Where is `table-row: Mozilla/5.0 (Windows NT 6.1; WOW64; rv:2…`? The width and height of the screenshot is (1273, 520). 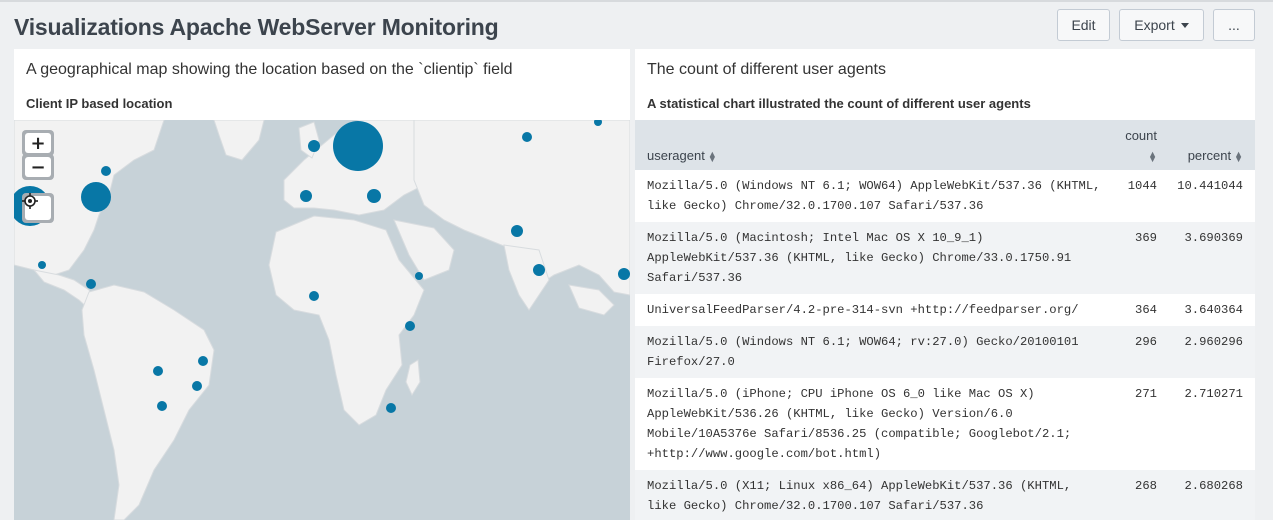
table-row: Mozilla/5.0 (Windows NT 6.1; WOW64; rv:2… is located at coordinates (945, 352).